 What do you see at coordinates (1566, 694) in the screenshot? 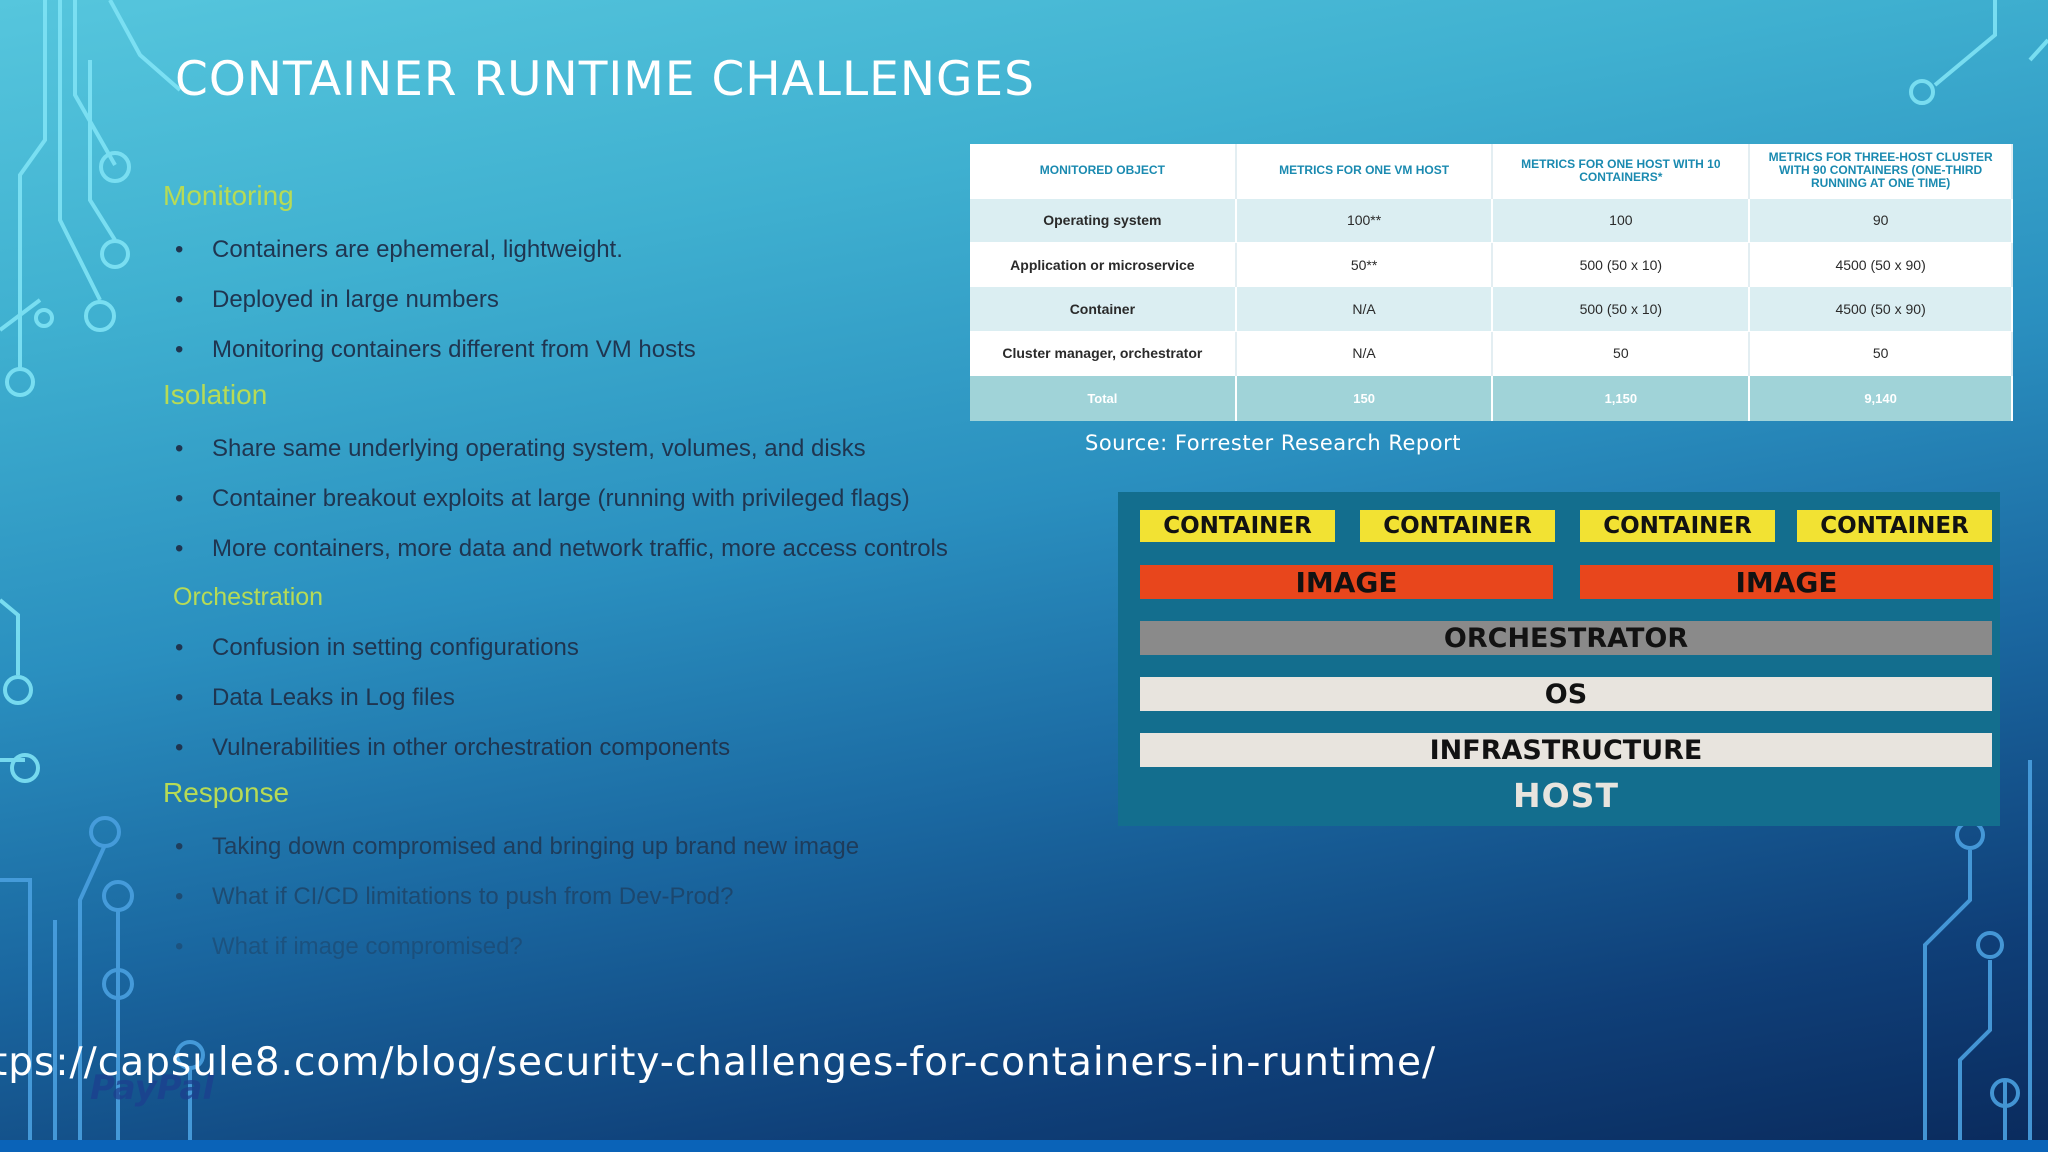
I see `os-block: OS` at bounding box center [1566, 694].